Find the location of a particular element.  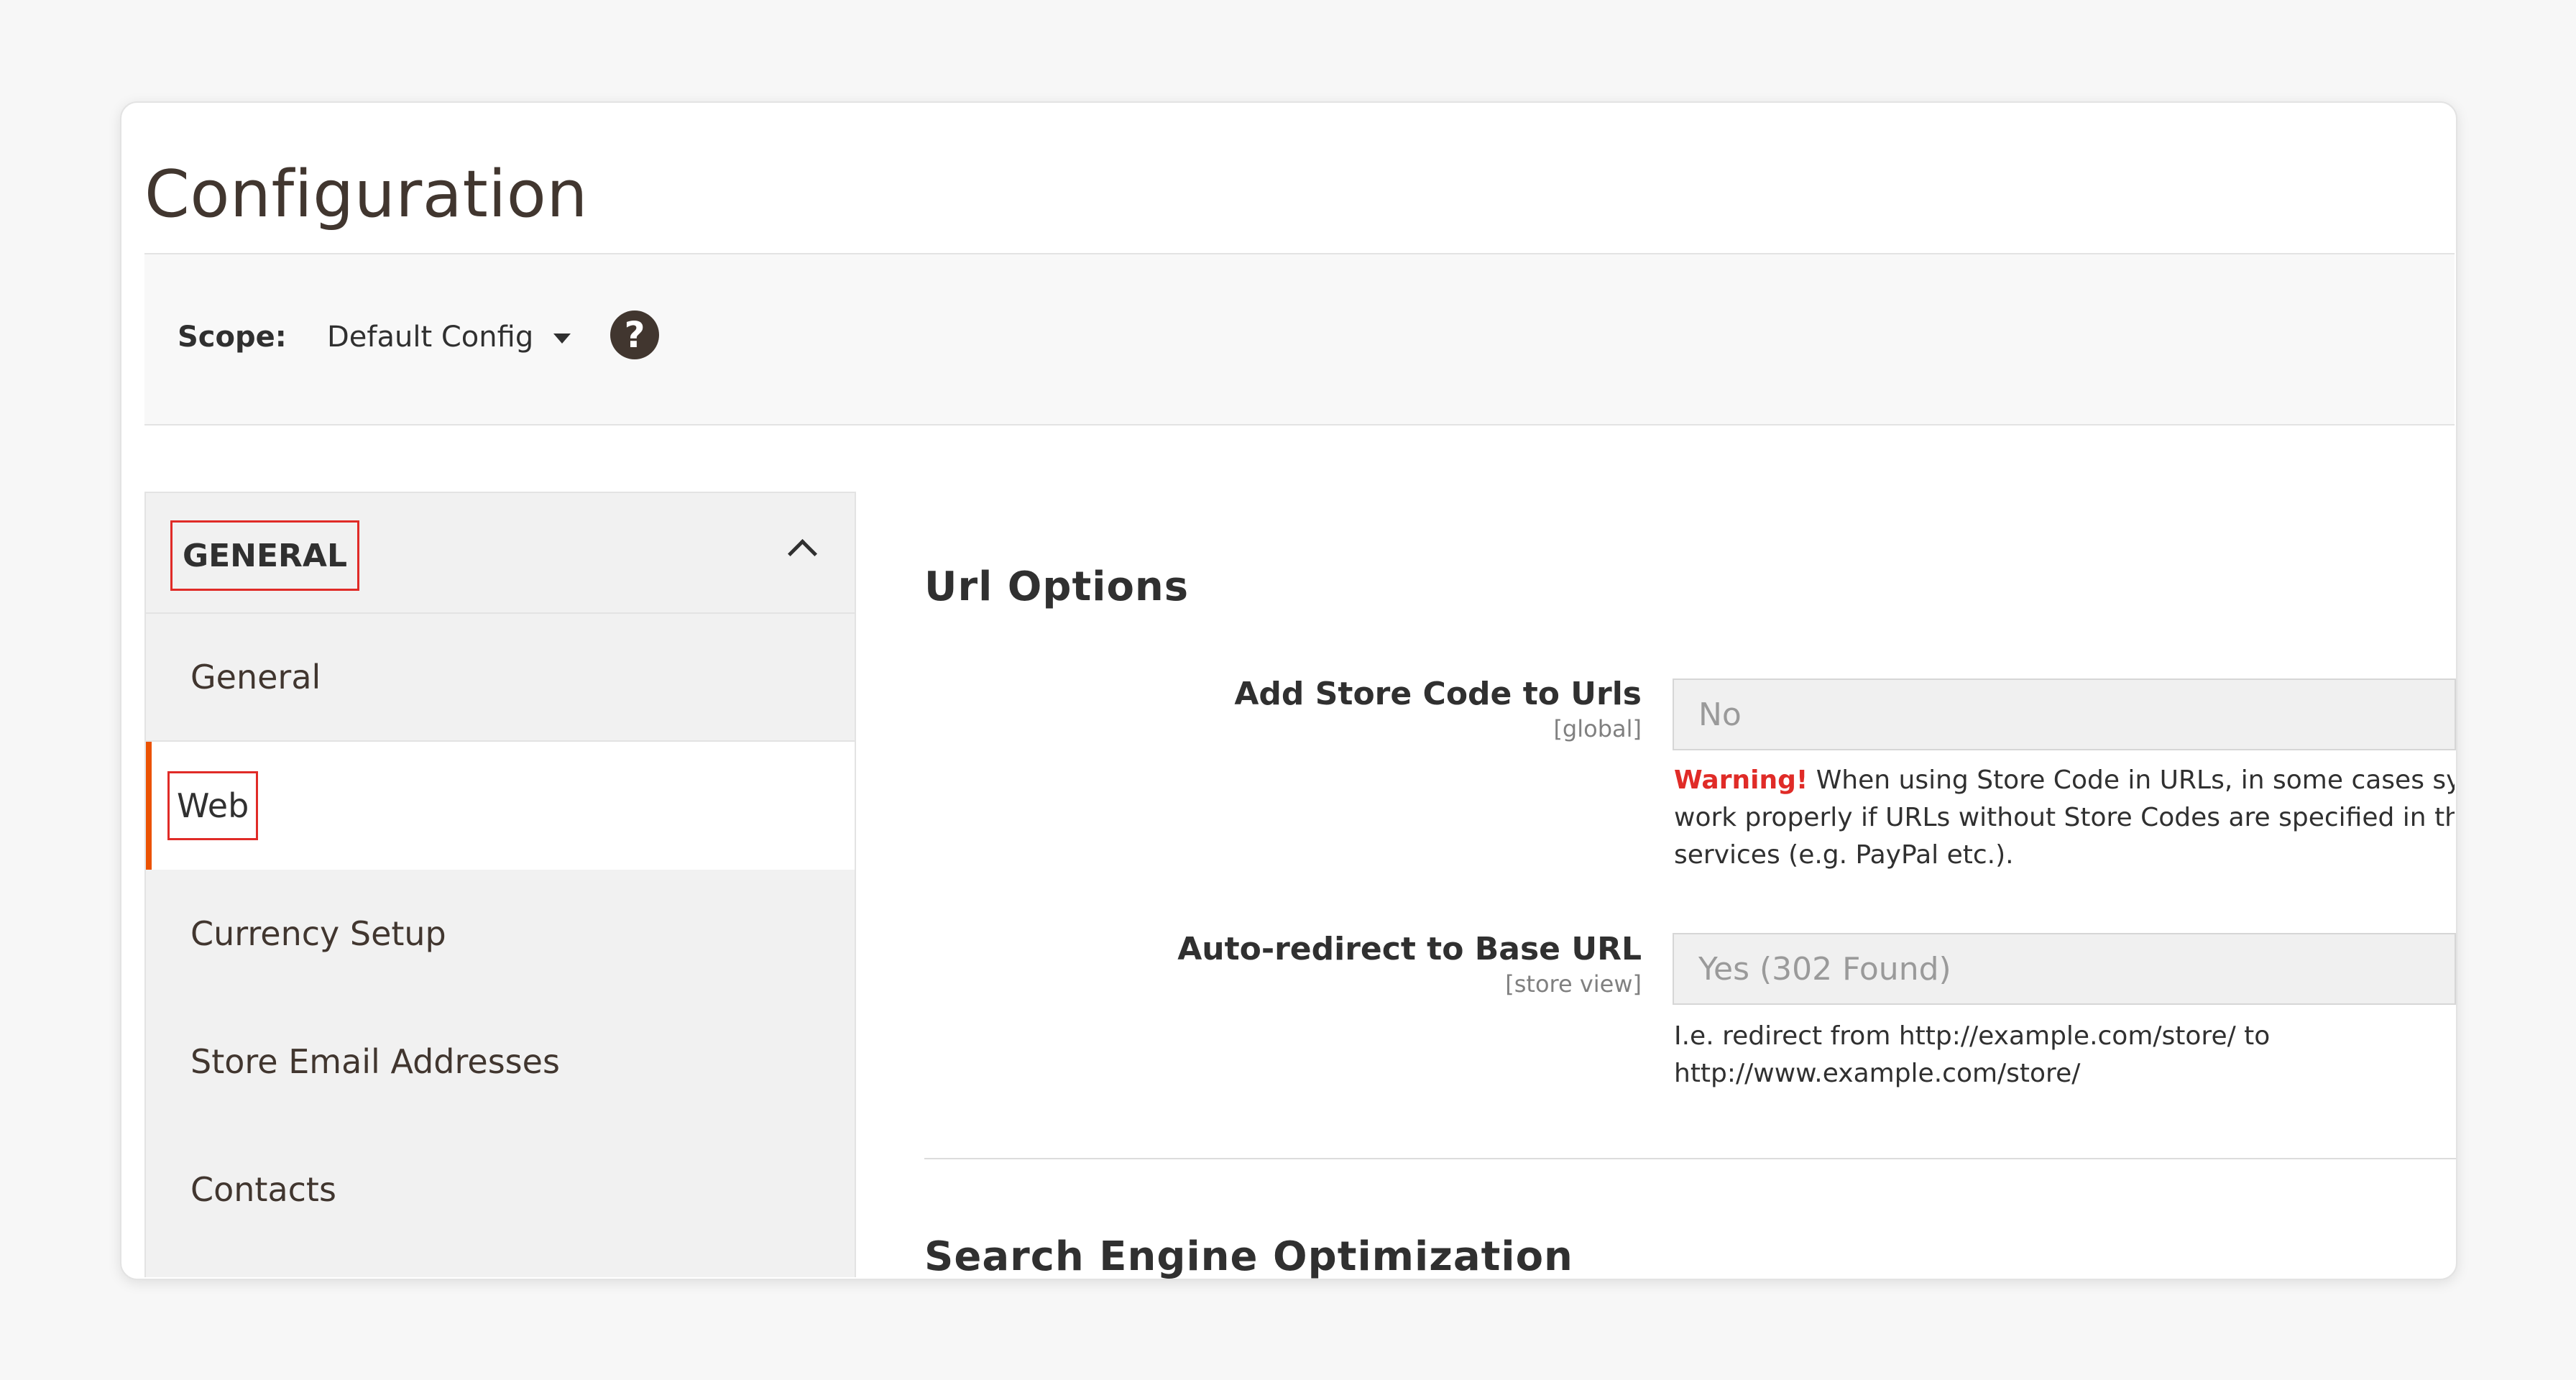

sidebar-item-currency-setup: Currency Setup is located at coordinates (500, 934).